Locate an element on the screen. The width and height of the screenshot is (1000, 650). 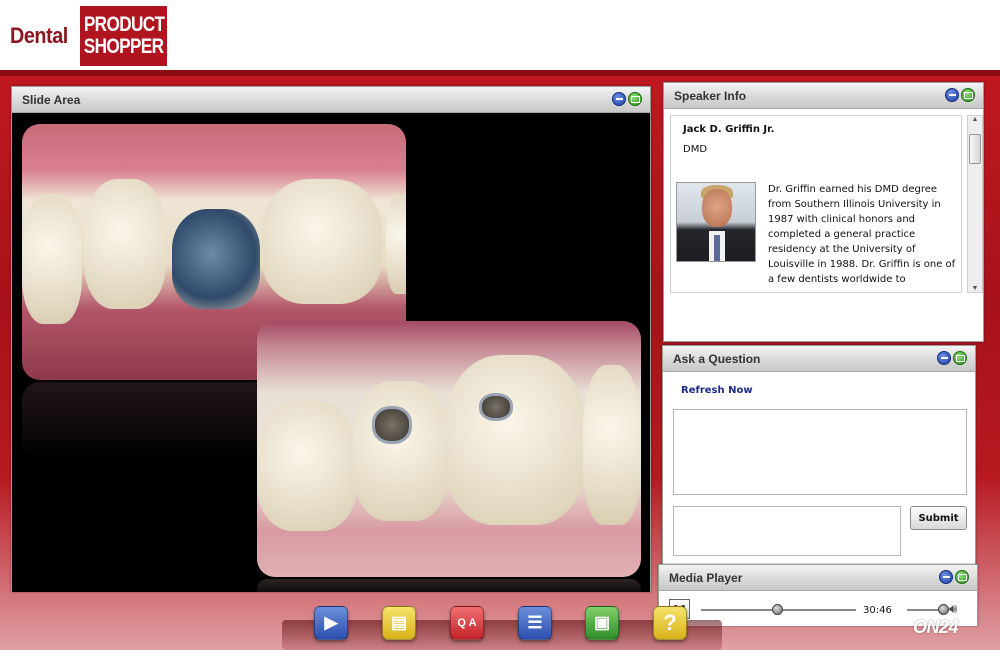
logo-box: PRODUCT SHOPPER is located at coordinates (124, 36).